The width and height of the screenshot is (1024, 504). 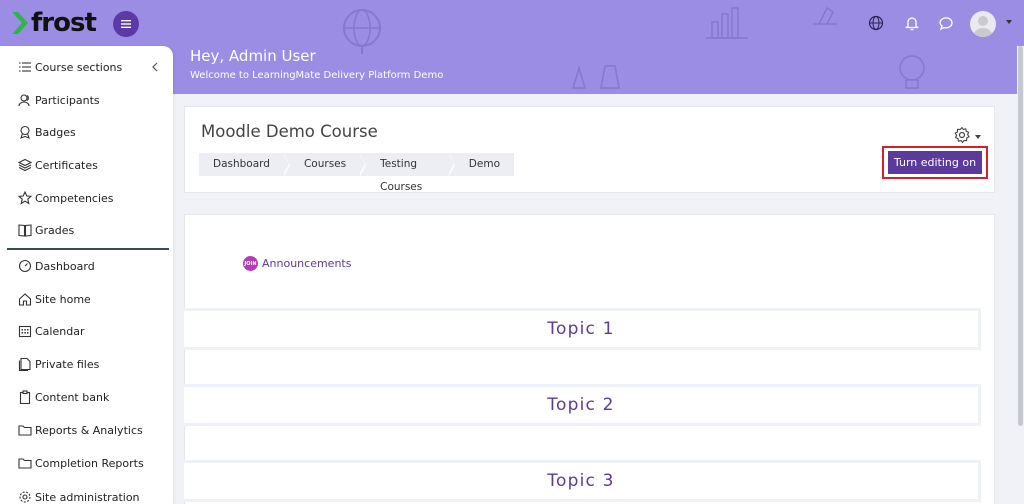 I want to click on topic-title: Topic 2, so click(x=580, y=405).